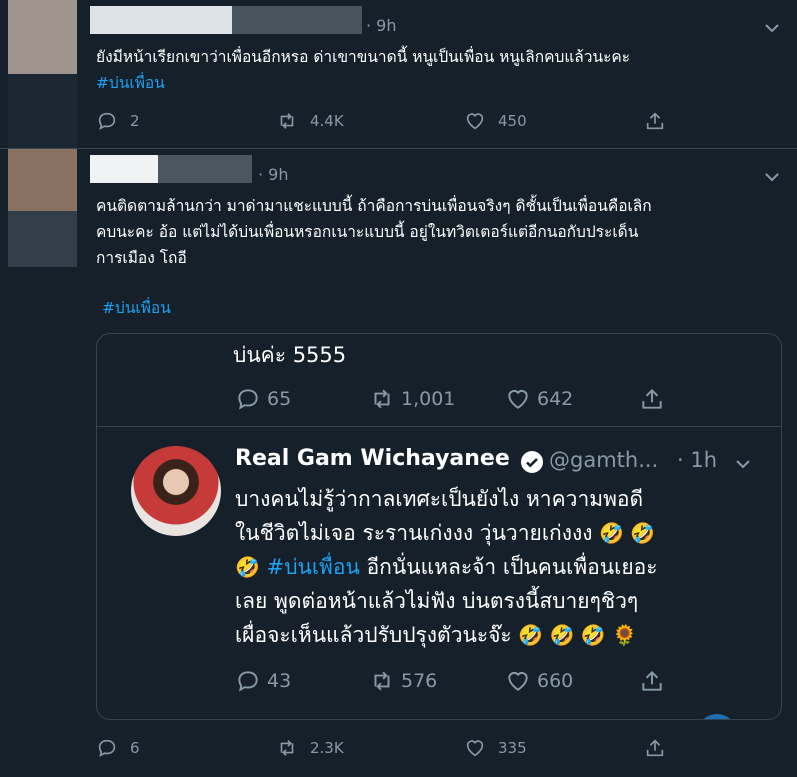  I want to click on retweet-button: 576, so click(403, 681).